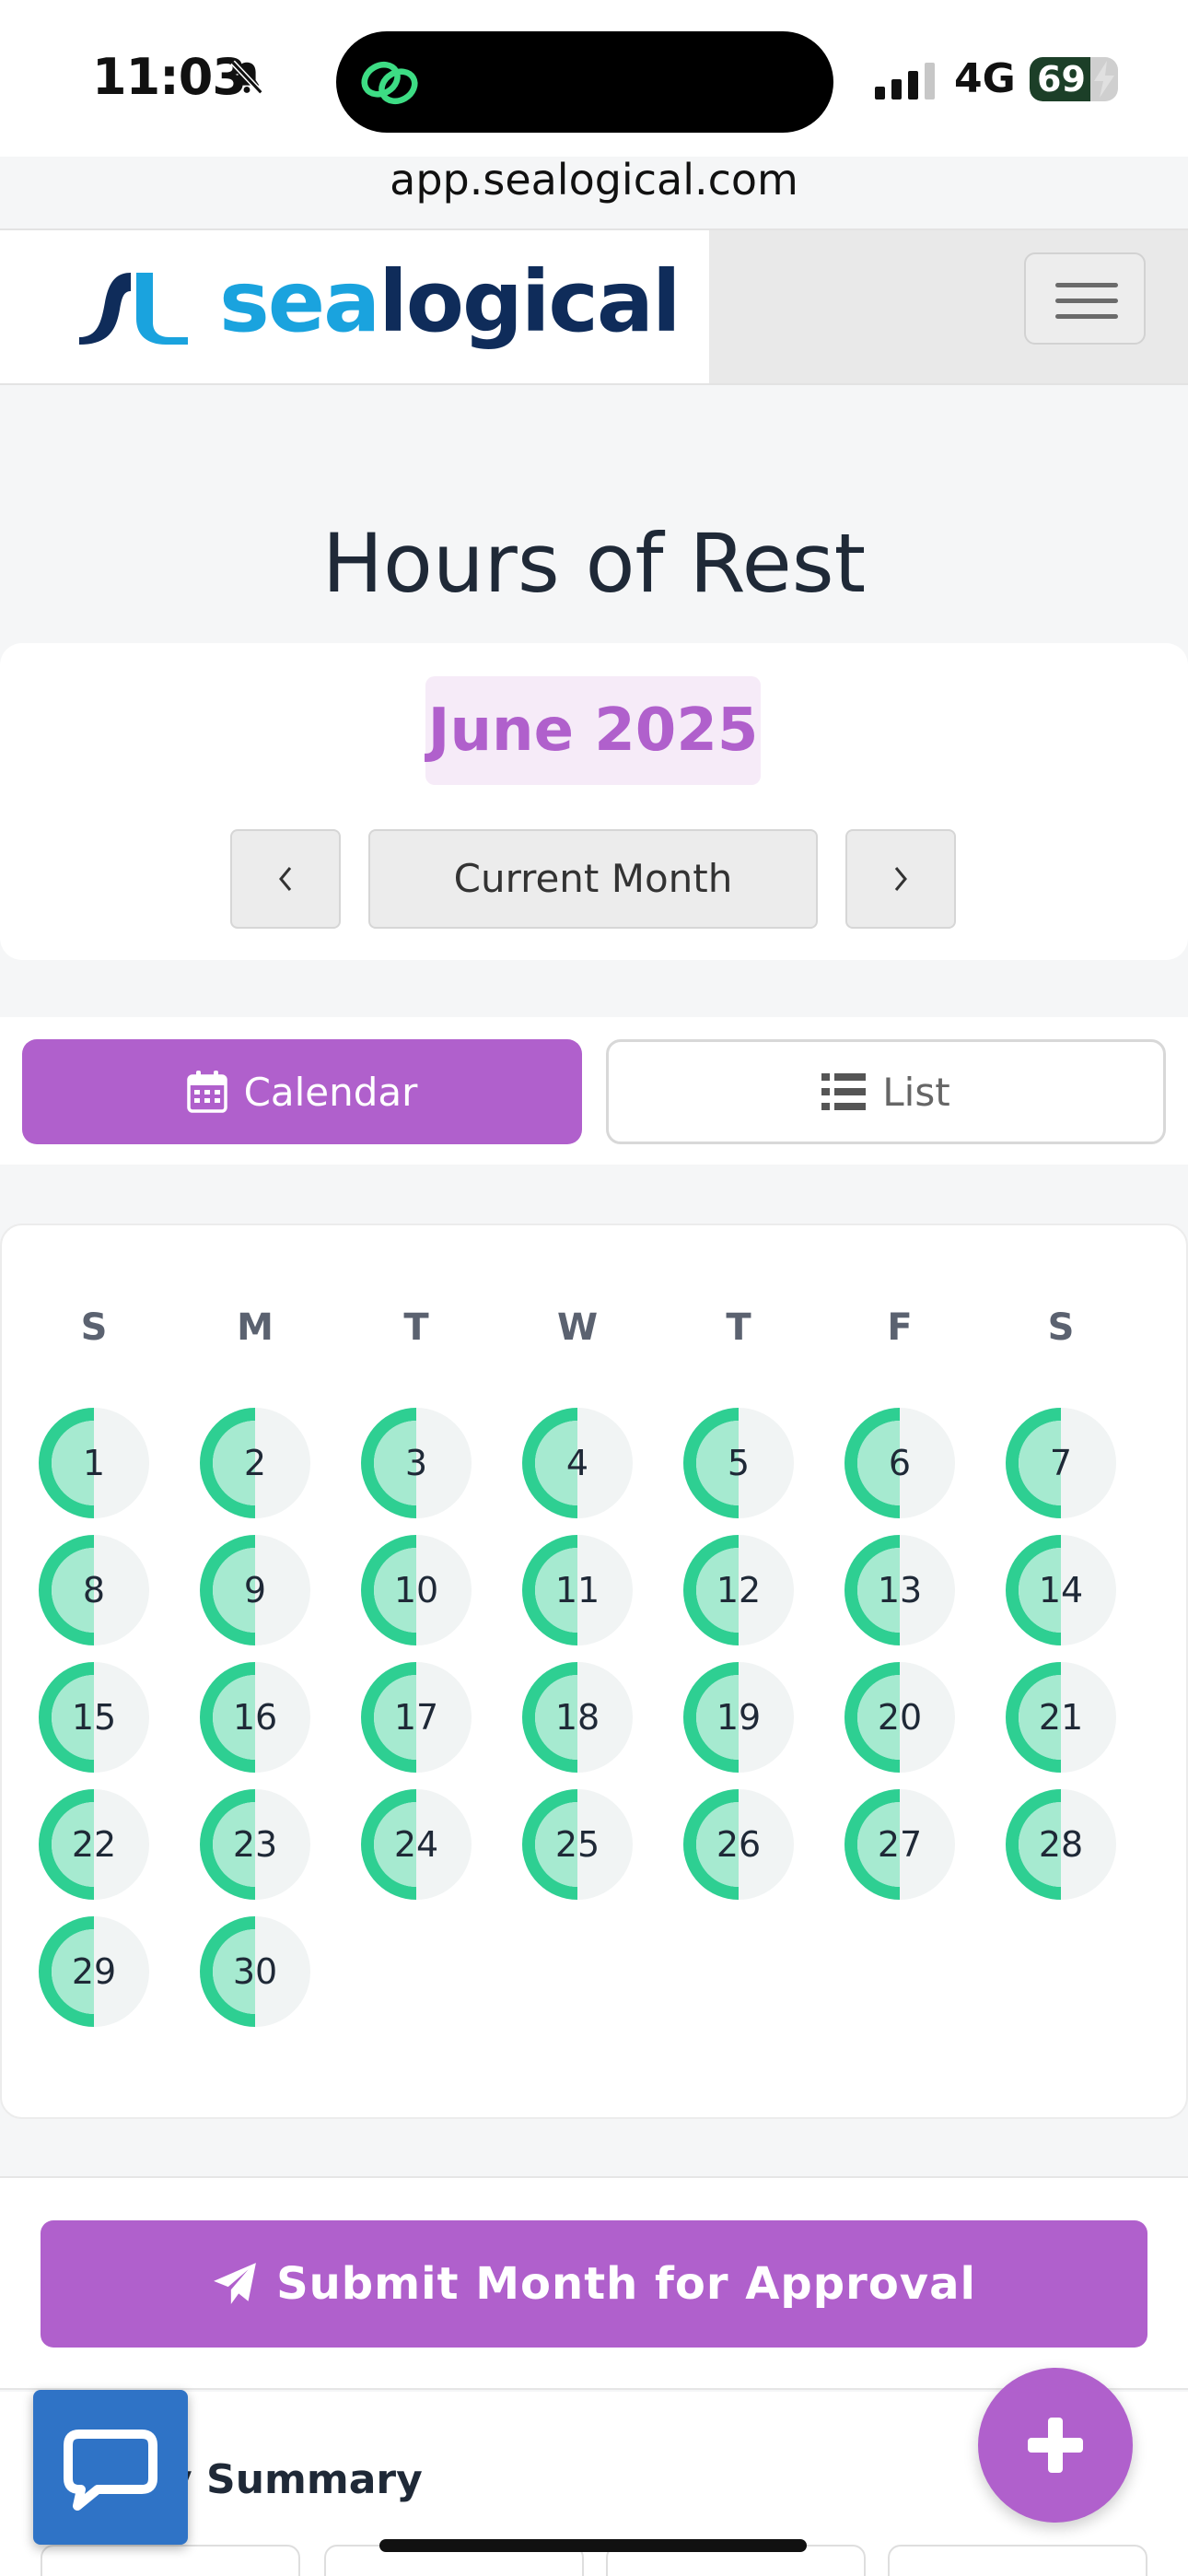  I want to click on calendar-day-number: 6, so click(900, 1463).